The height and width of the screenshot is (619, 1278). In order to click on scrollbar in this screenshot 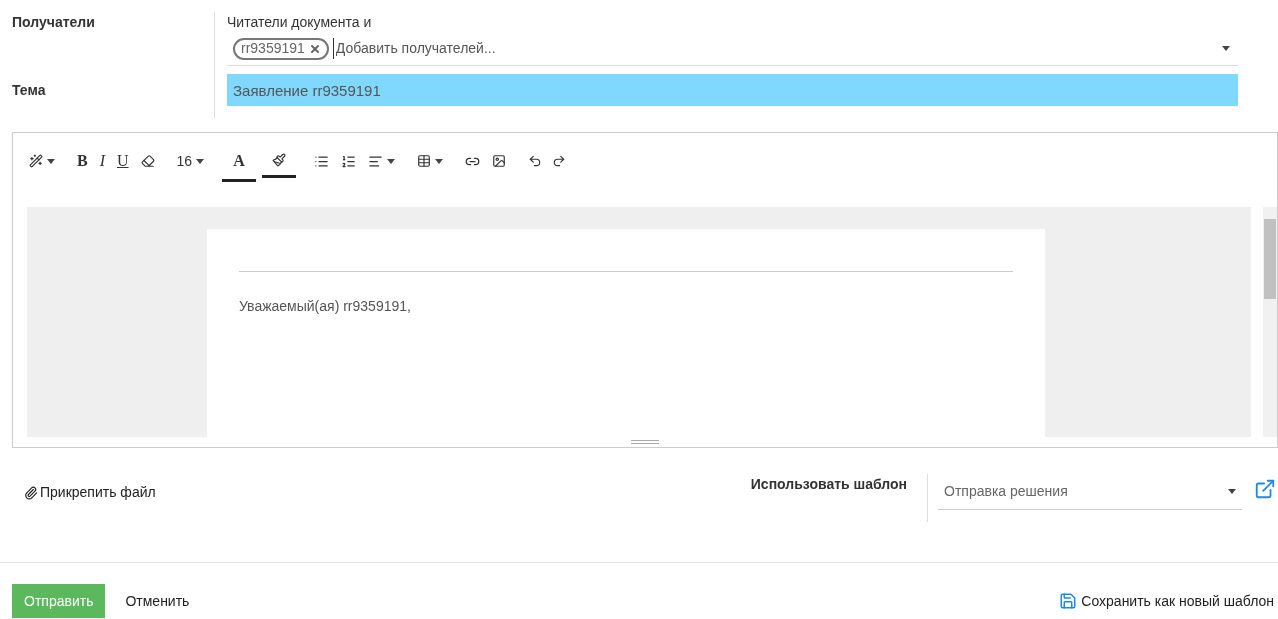, I will do `click(1270, 322)`.